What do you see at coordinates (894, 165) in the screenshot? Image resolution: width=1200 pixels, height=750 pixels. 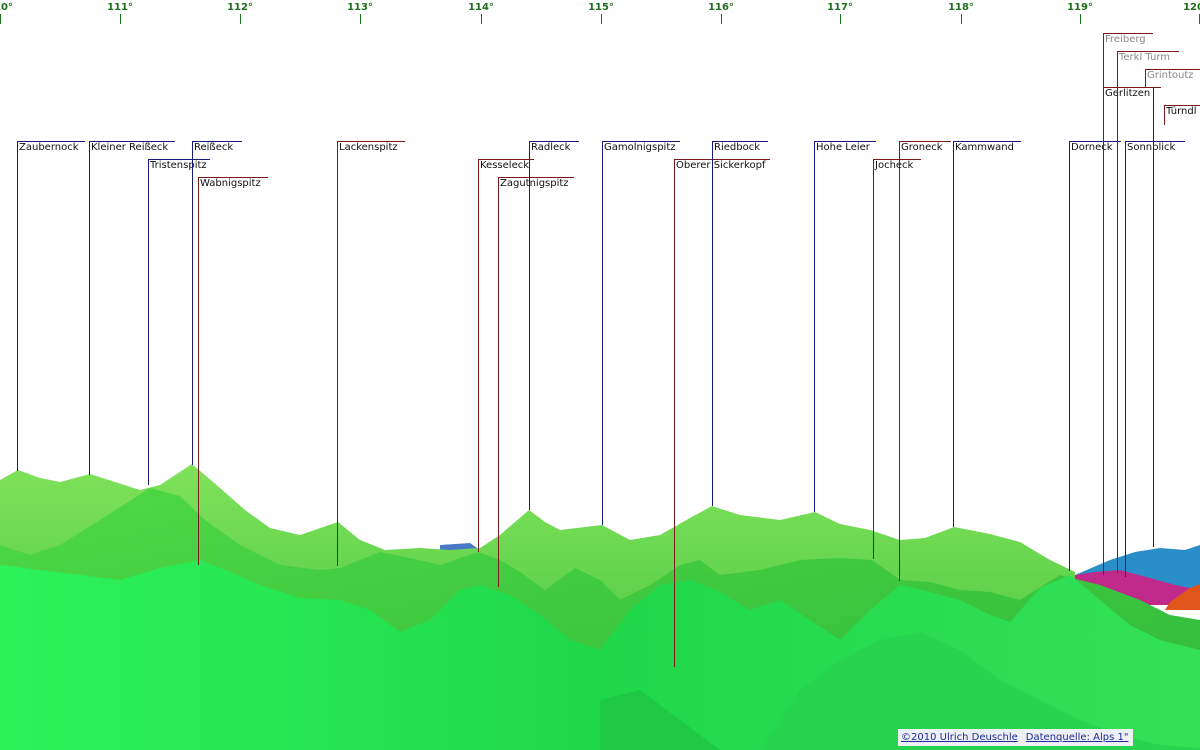 I see `peak-label: Jocheck` at bounding box center [894, 165].